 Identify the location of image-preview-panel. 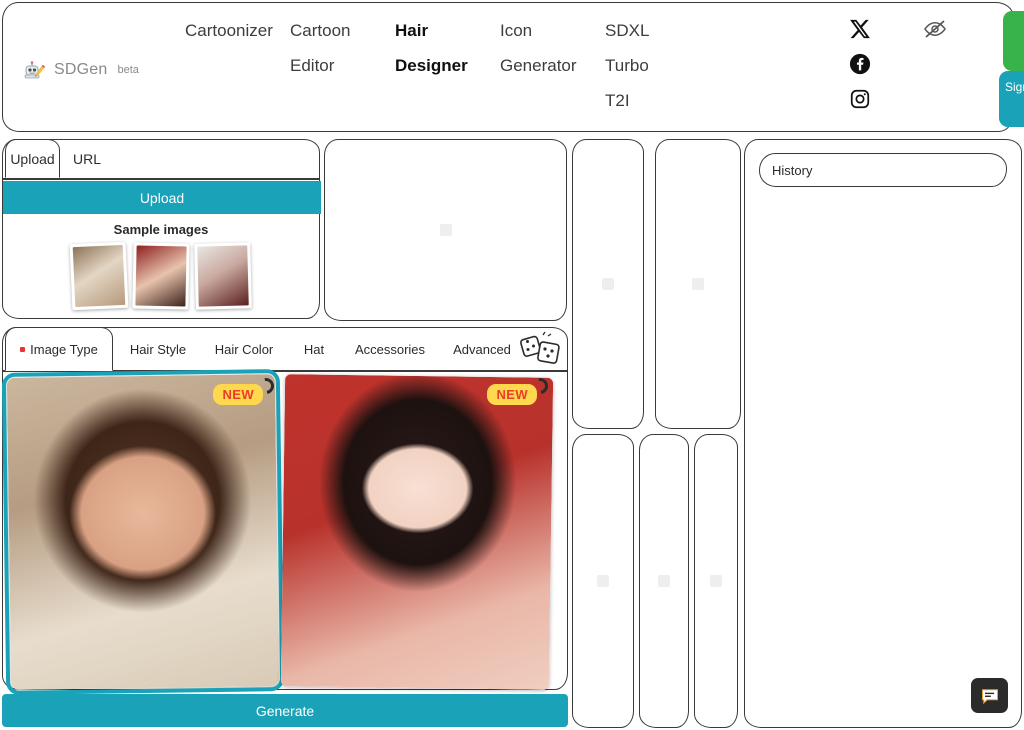
(445, 230).